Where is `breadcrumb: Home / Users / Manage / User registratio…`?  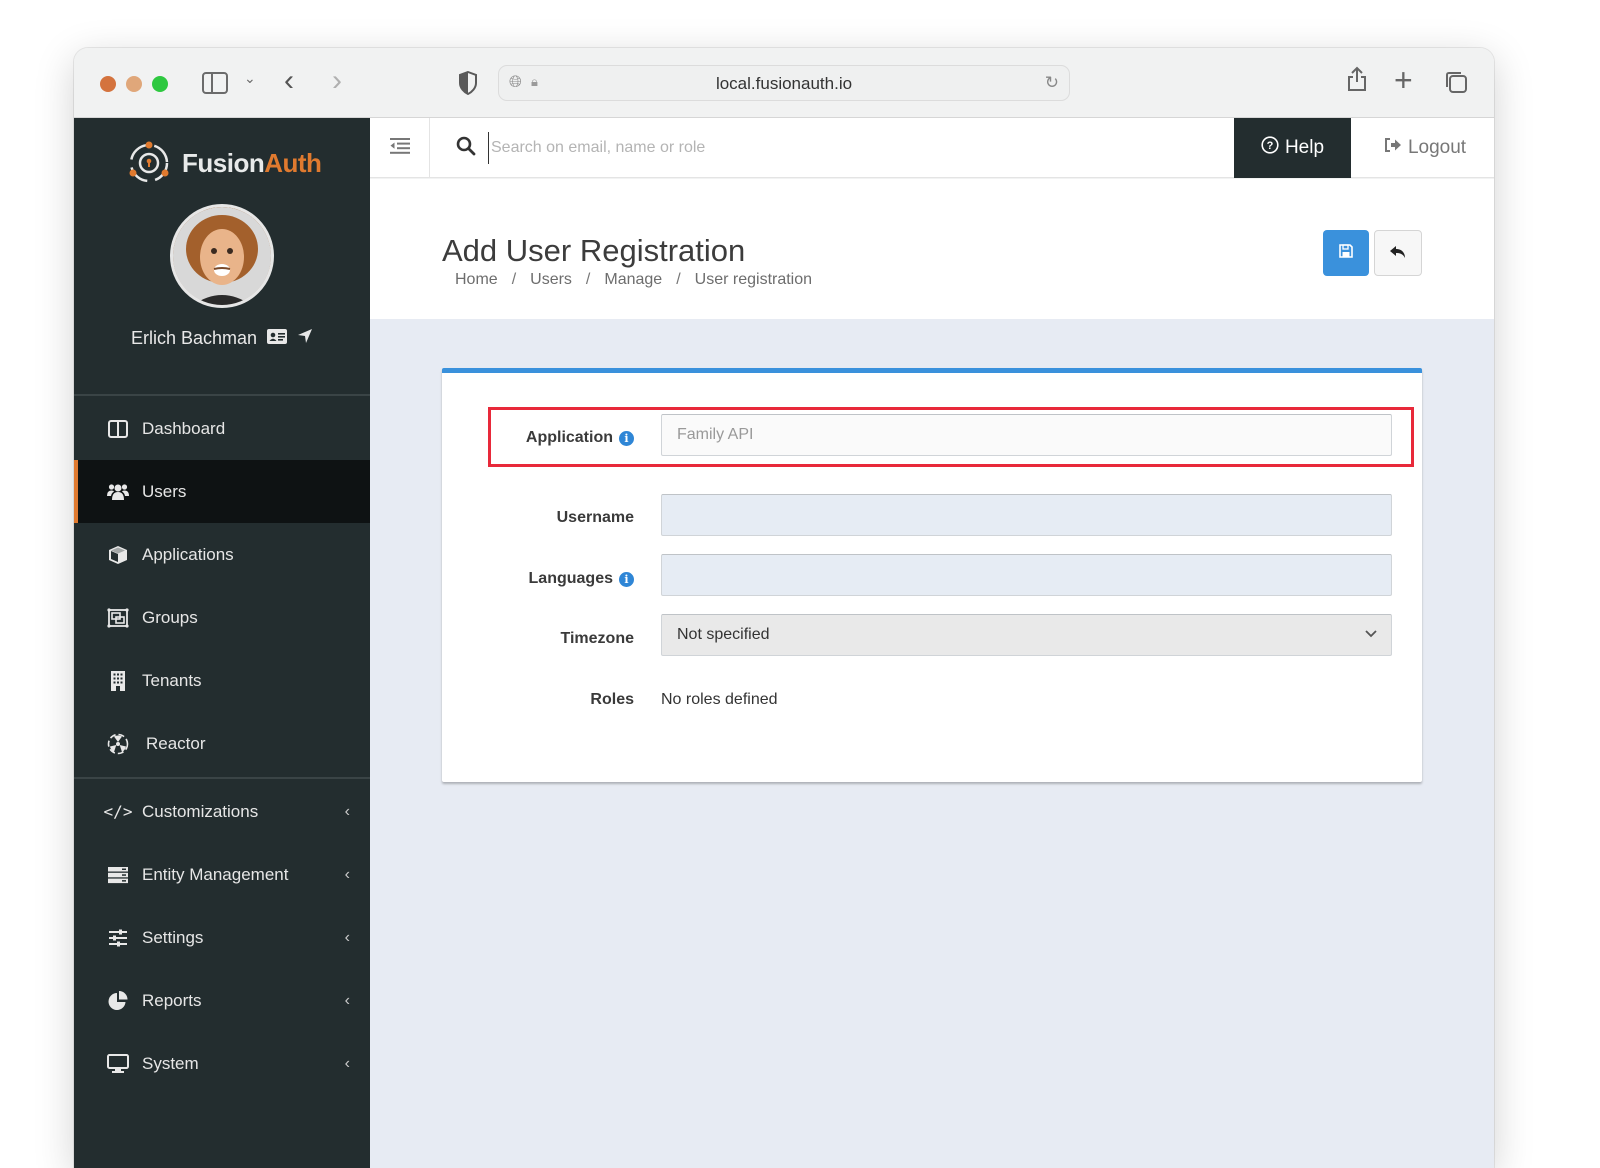 breadcrumb: Home / Users / Manage / User registratio… is located at coordinates (633, 280).